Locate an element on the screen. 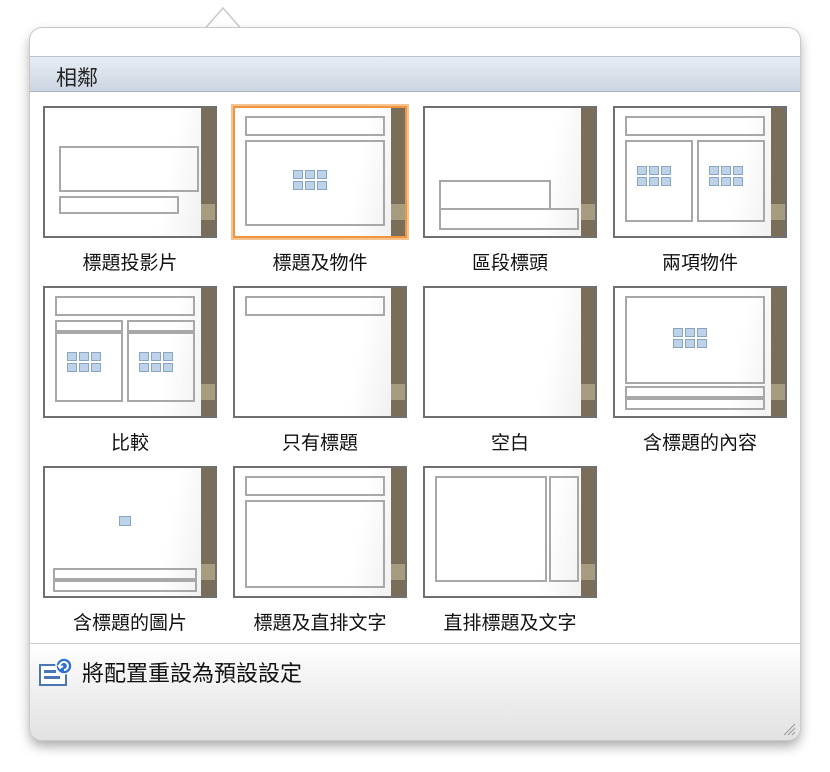  layout-thumb-title-slide is located at coordinates (130, 172).